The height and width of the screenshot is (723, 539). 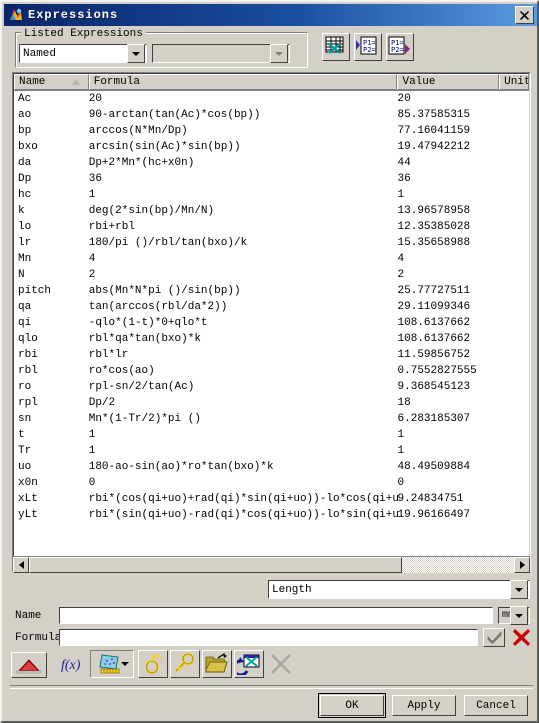 What do you see at coordinates (271, 403) in the screenshot?
I see `table-row: rpl Dp/2 18` at bounding box center [271, 403].